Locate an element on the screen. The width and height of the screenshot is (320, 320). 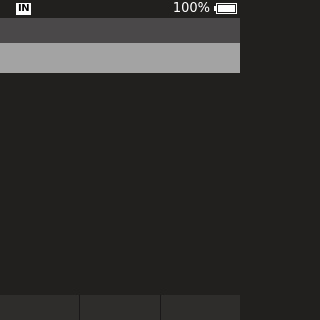
menu-list is located at coordinates (120, 58).